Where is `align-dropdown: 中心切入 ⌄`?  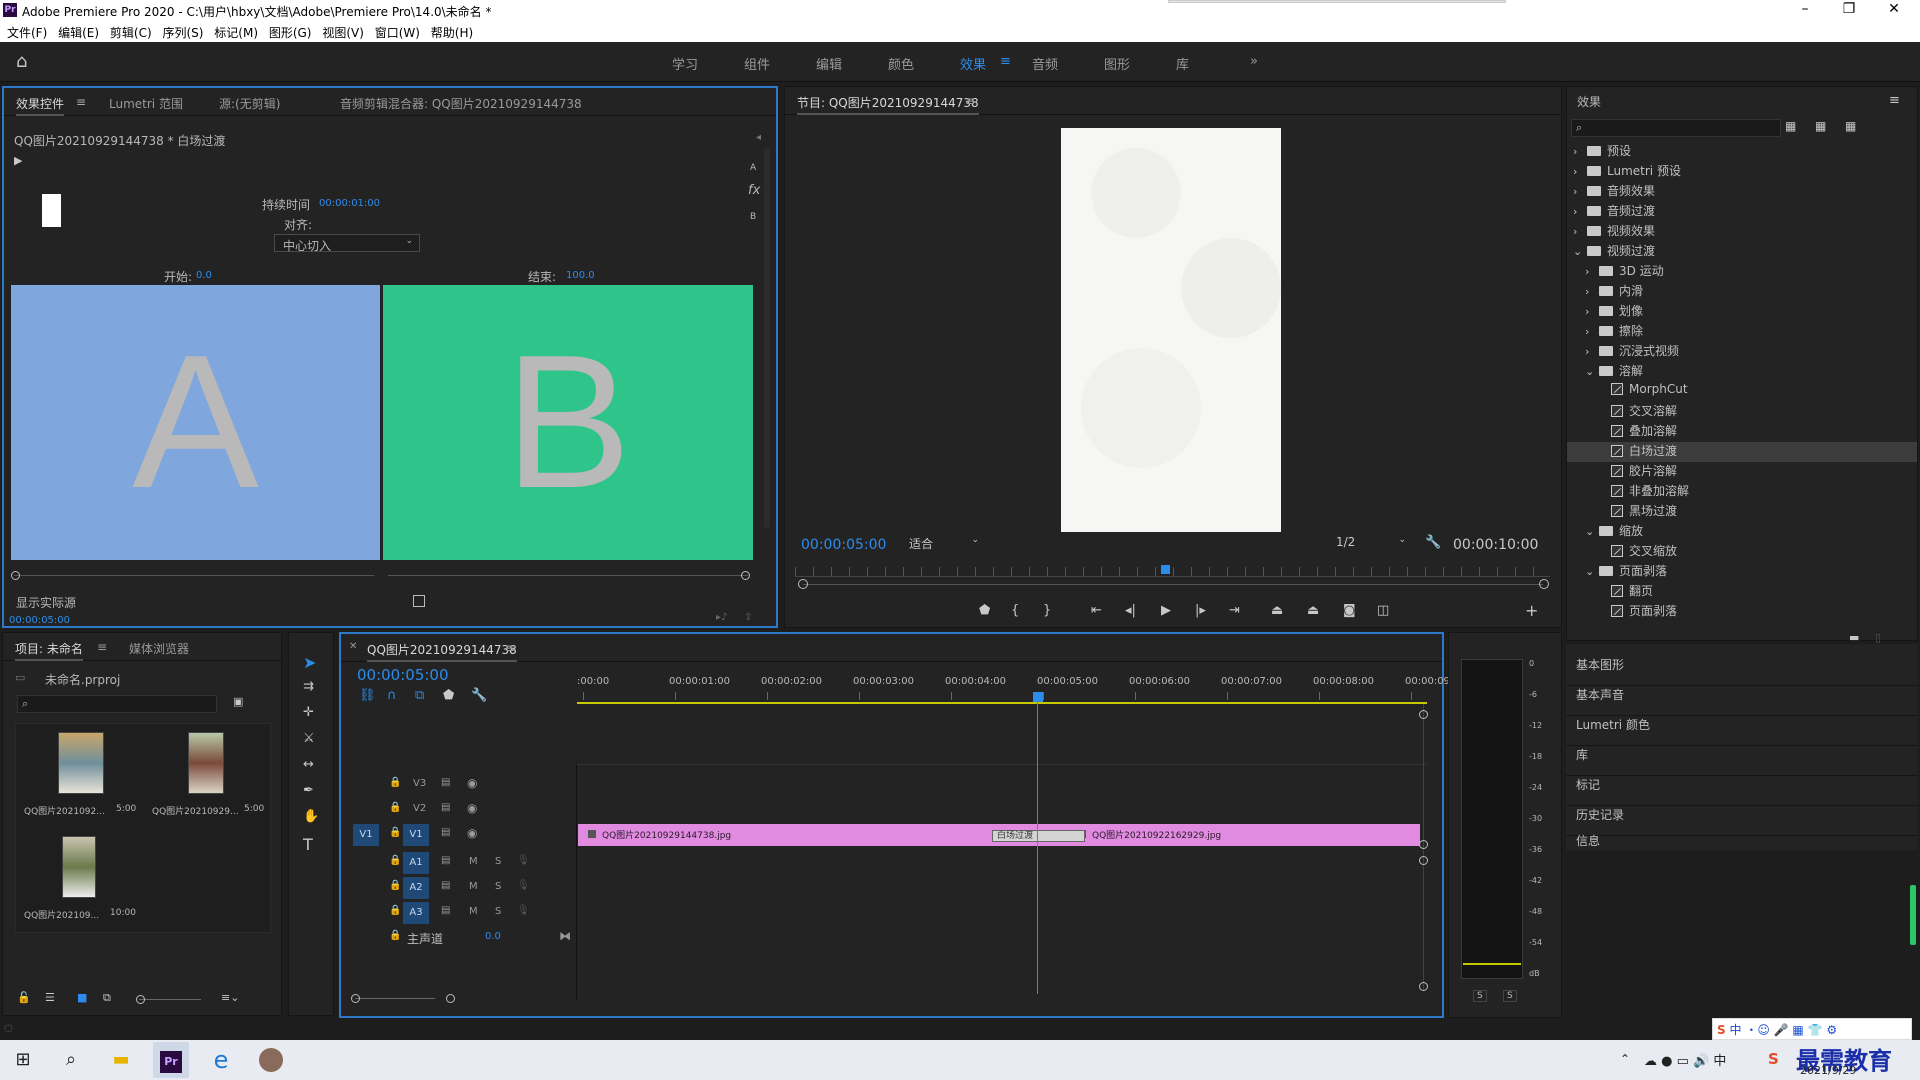 align-dropdown: 中心切入 ⌄ is located at coordinates (347, 243).